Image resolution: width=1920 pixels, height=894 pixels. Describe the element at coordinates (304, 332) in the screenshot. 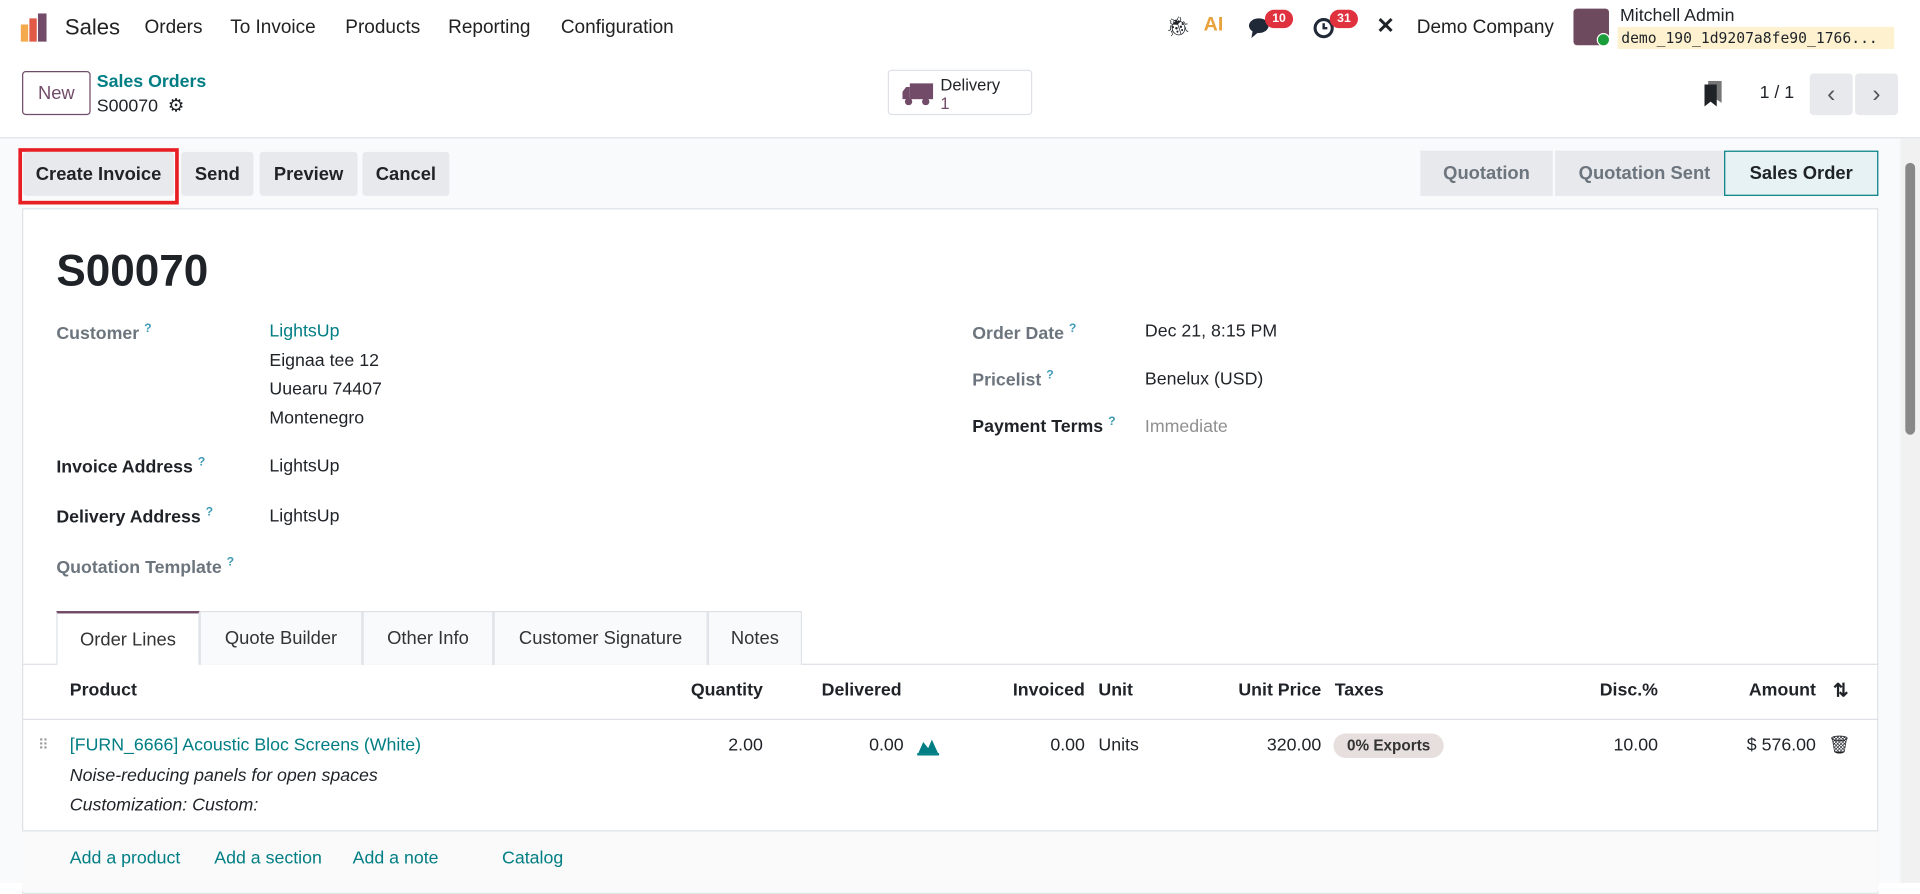

I see `customer-link: LightsUp` at that location.